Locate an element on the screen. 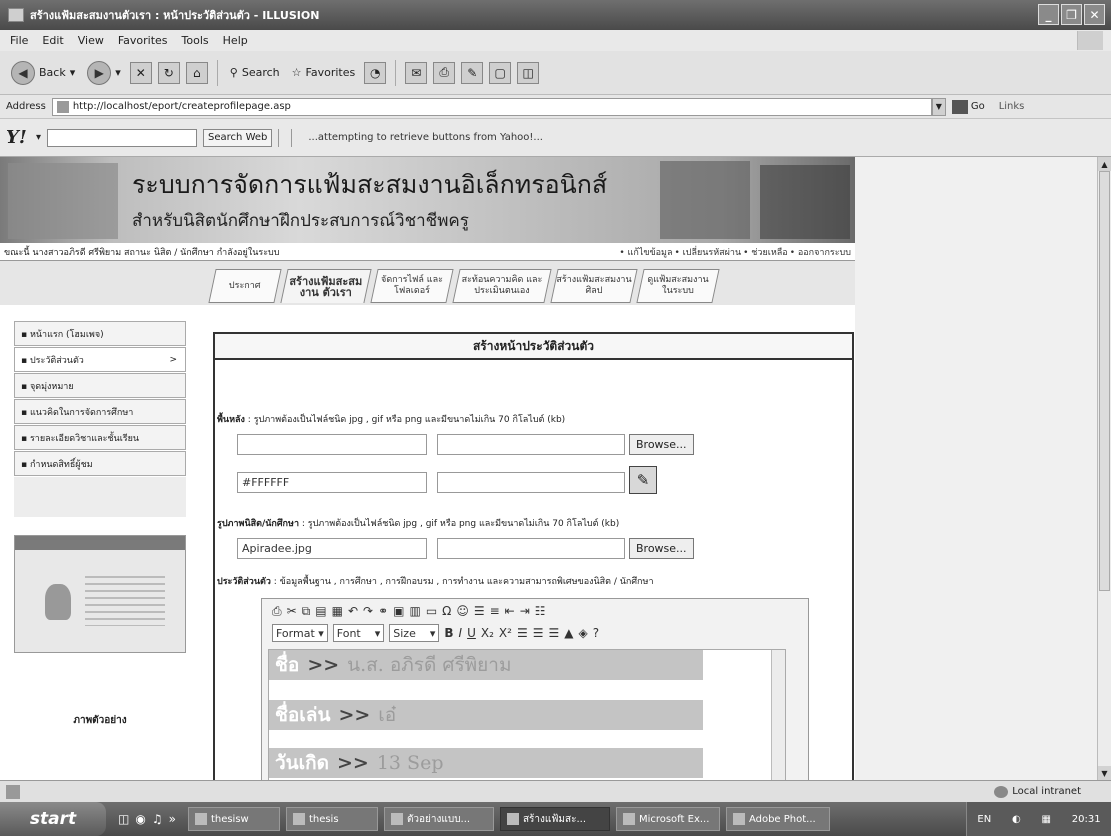  subscript-icon: X₂ is located at coordinates (487, 633).